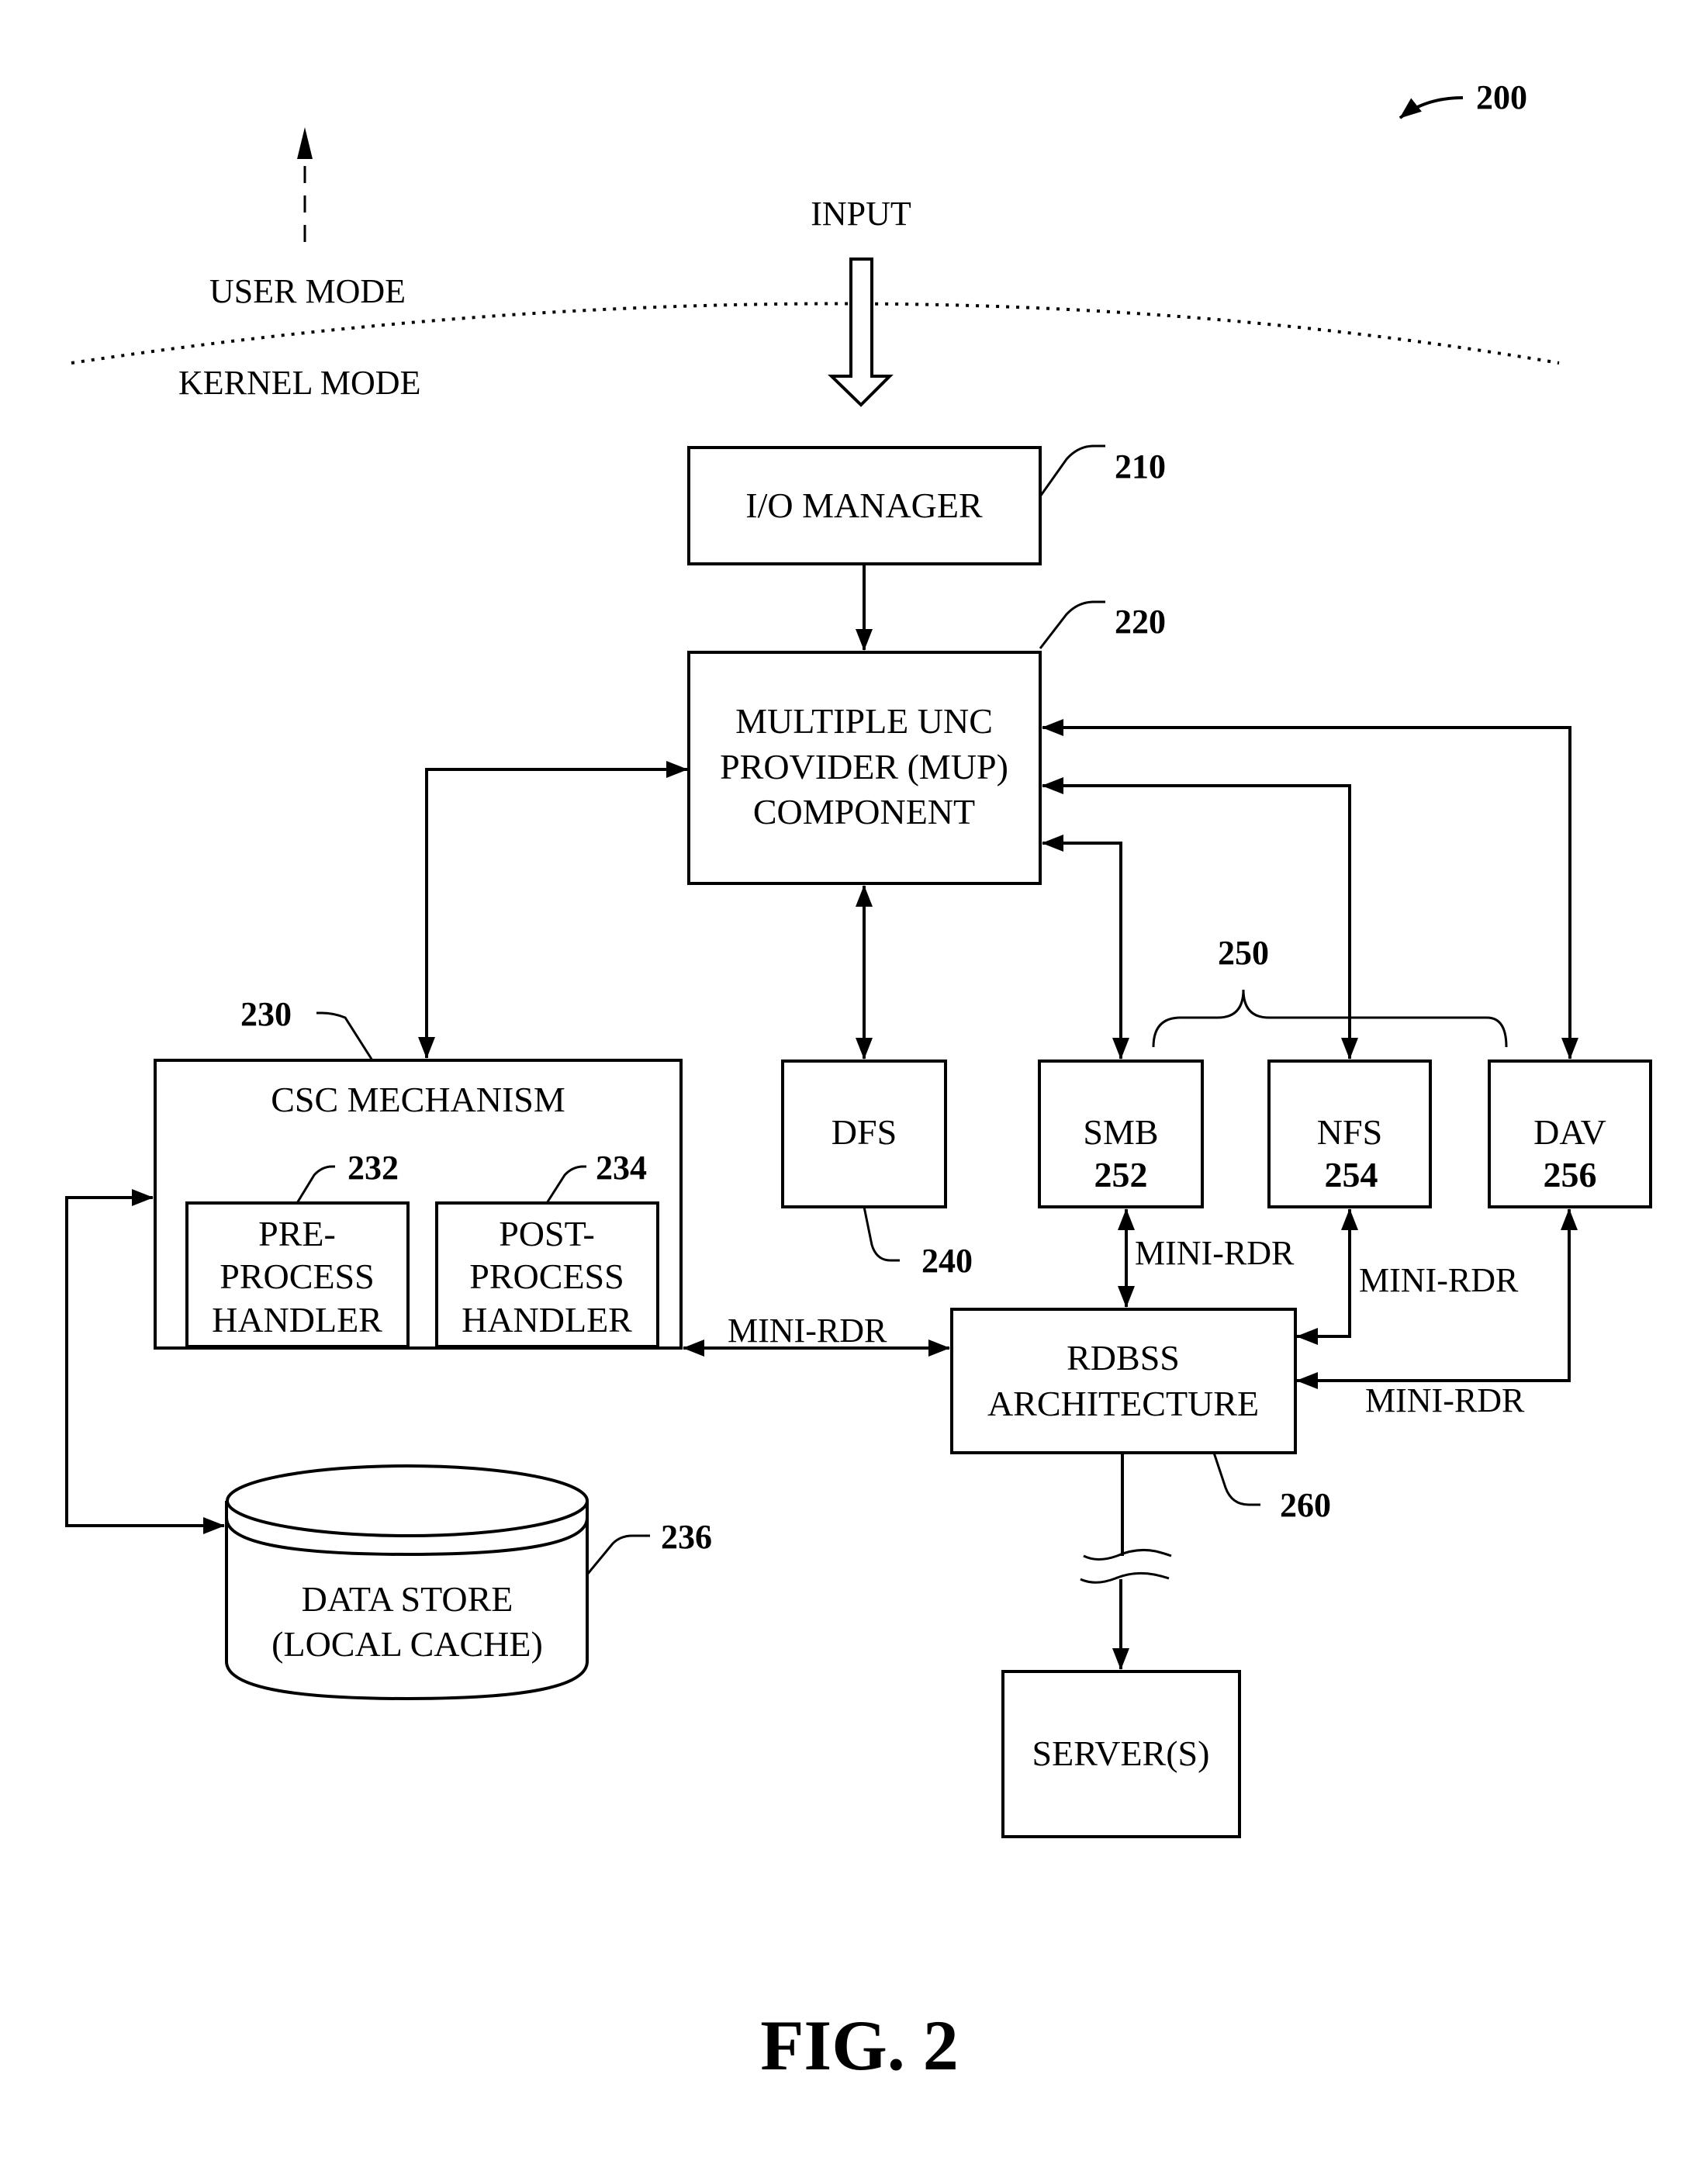  I want to click on post-handler-line-3: HANDLER, so click(547, 1320).